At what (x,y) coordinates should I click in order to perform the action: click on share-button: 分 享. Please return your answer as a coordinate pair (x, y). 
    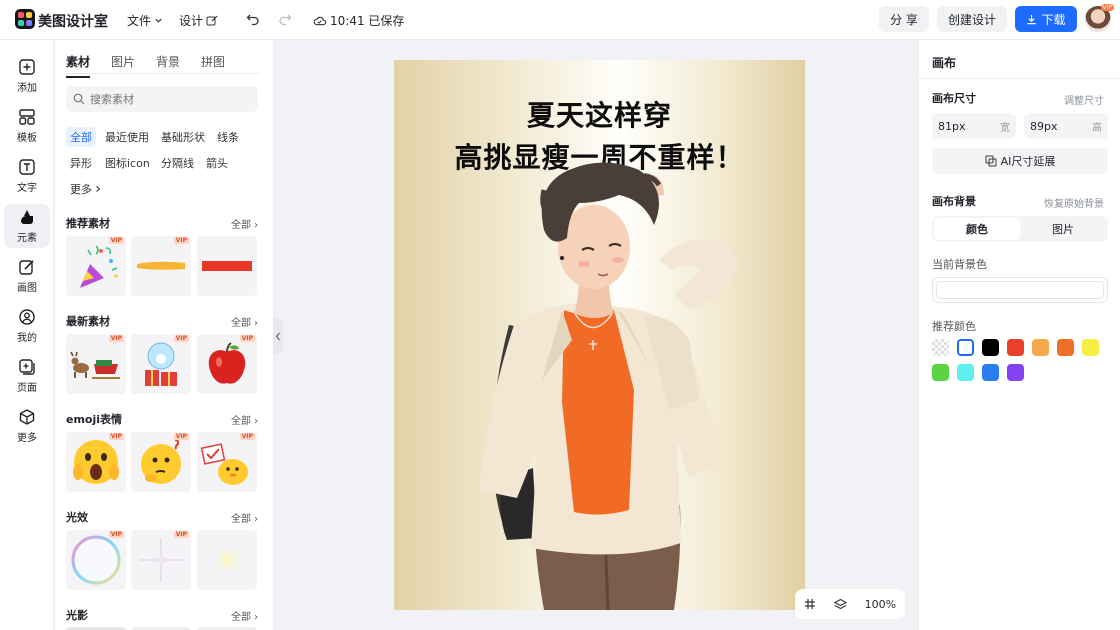
    Looking at the image, I should click on (904, 19).